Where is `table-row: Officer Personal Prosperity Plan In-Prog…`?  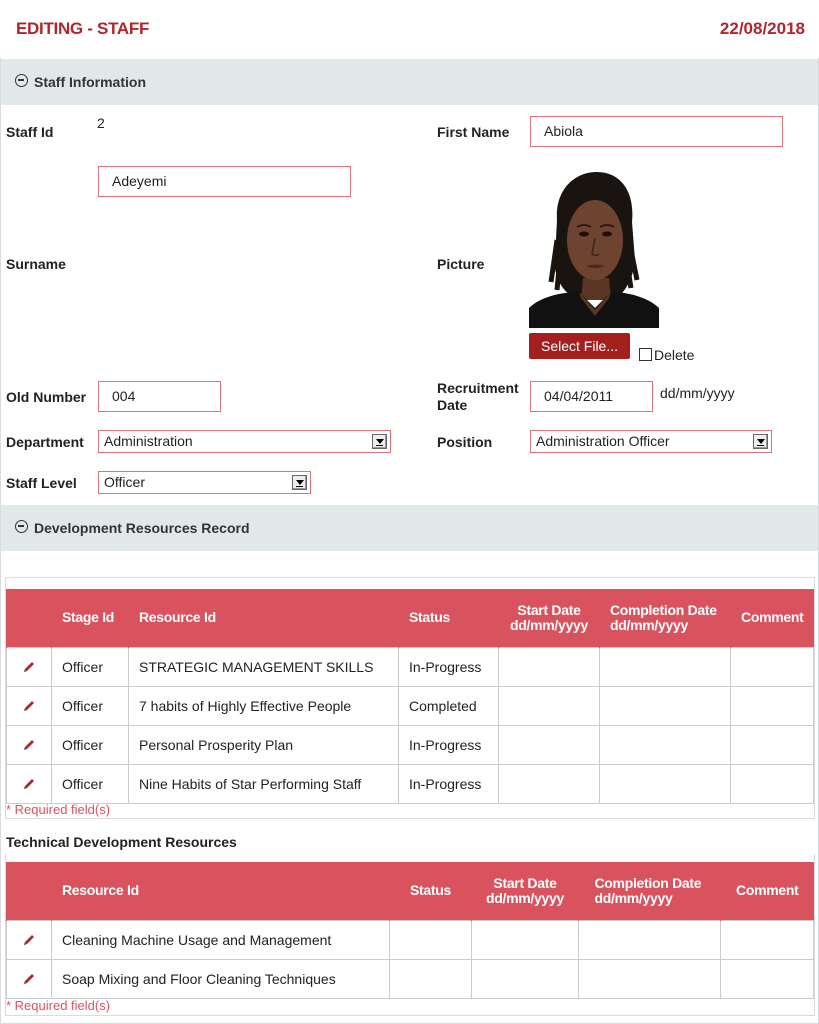
table-row: Officer Personal Prosperity Plan In-Prog… is located at coordinates (410, 744).